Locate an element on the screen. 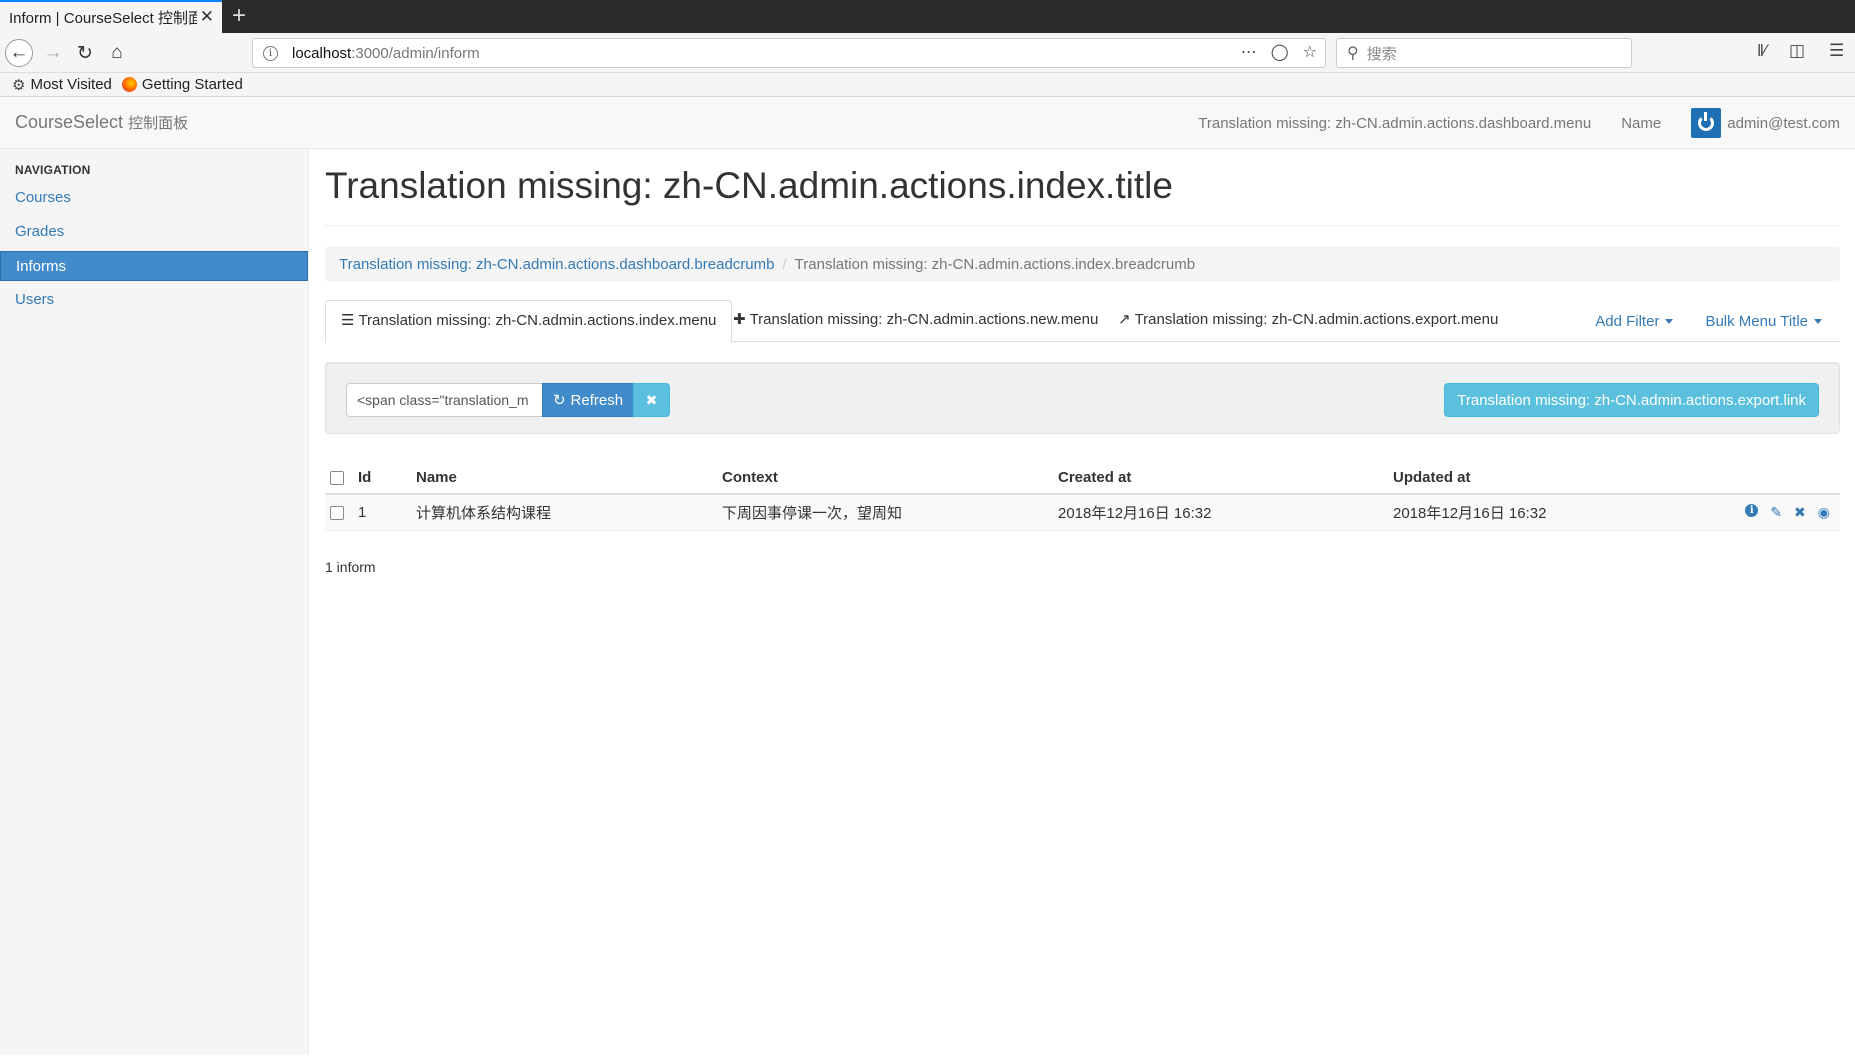  menu-icon: ☰ is located at coordinates (1836, 51).